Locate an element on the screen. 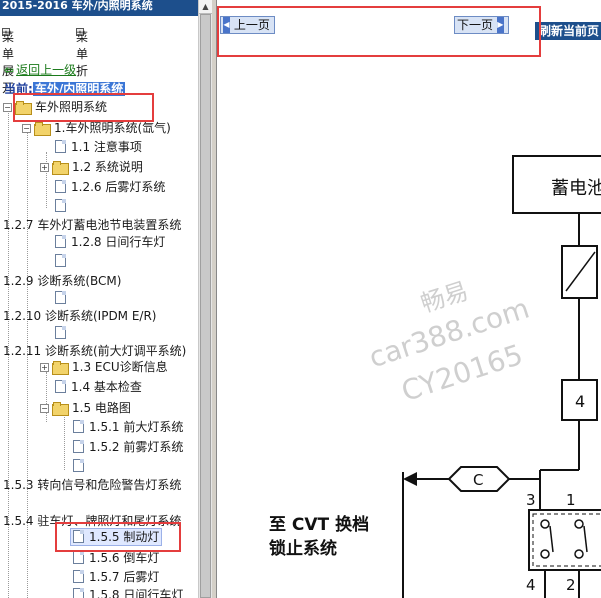 The width and height of the screenshot is (601, 598). connector-c-label: C is located at coordinates (478, 480).